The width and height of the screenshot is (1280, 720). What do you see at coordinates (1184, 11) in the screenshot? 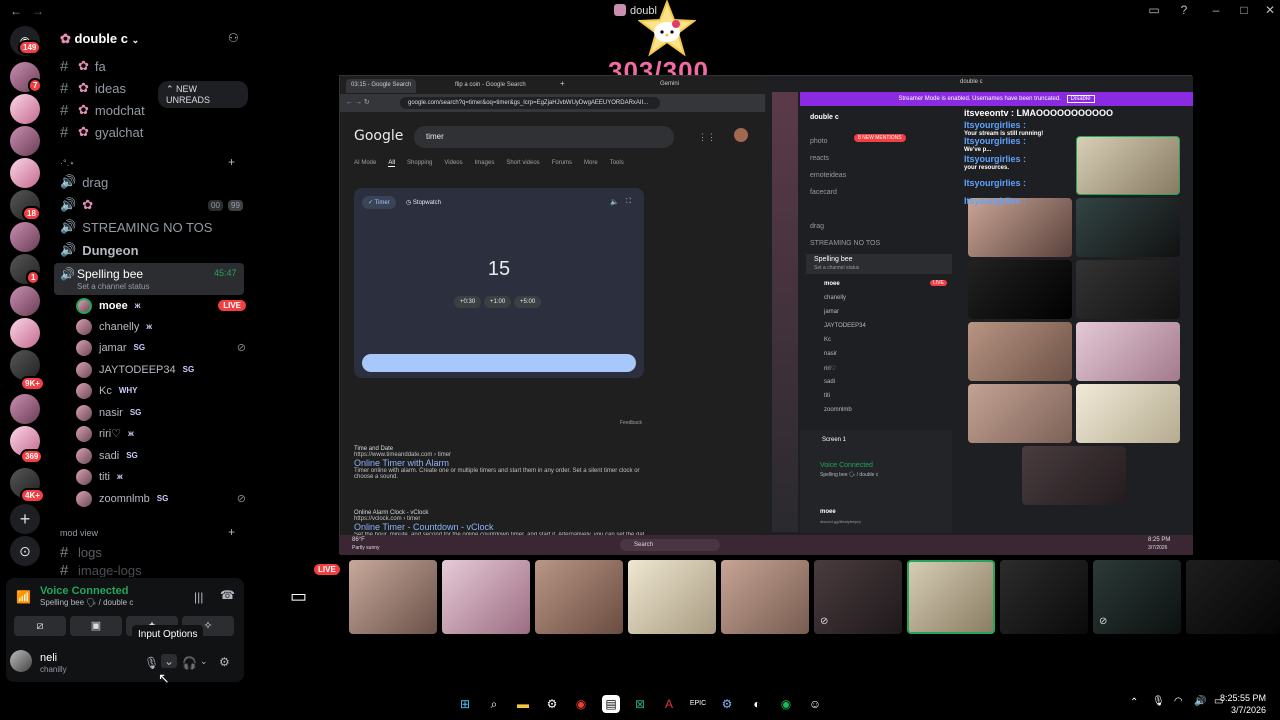
I see `help-icon: ?` at bounding box center [1184, 11].